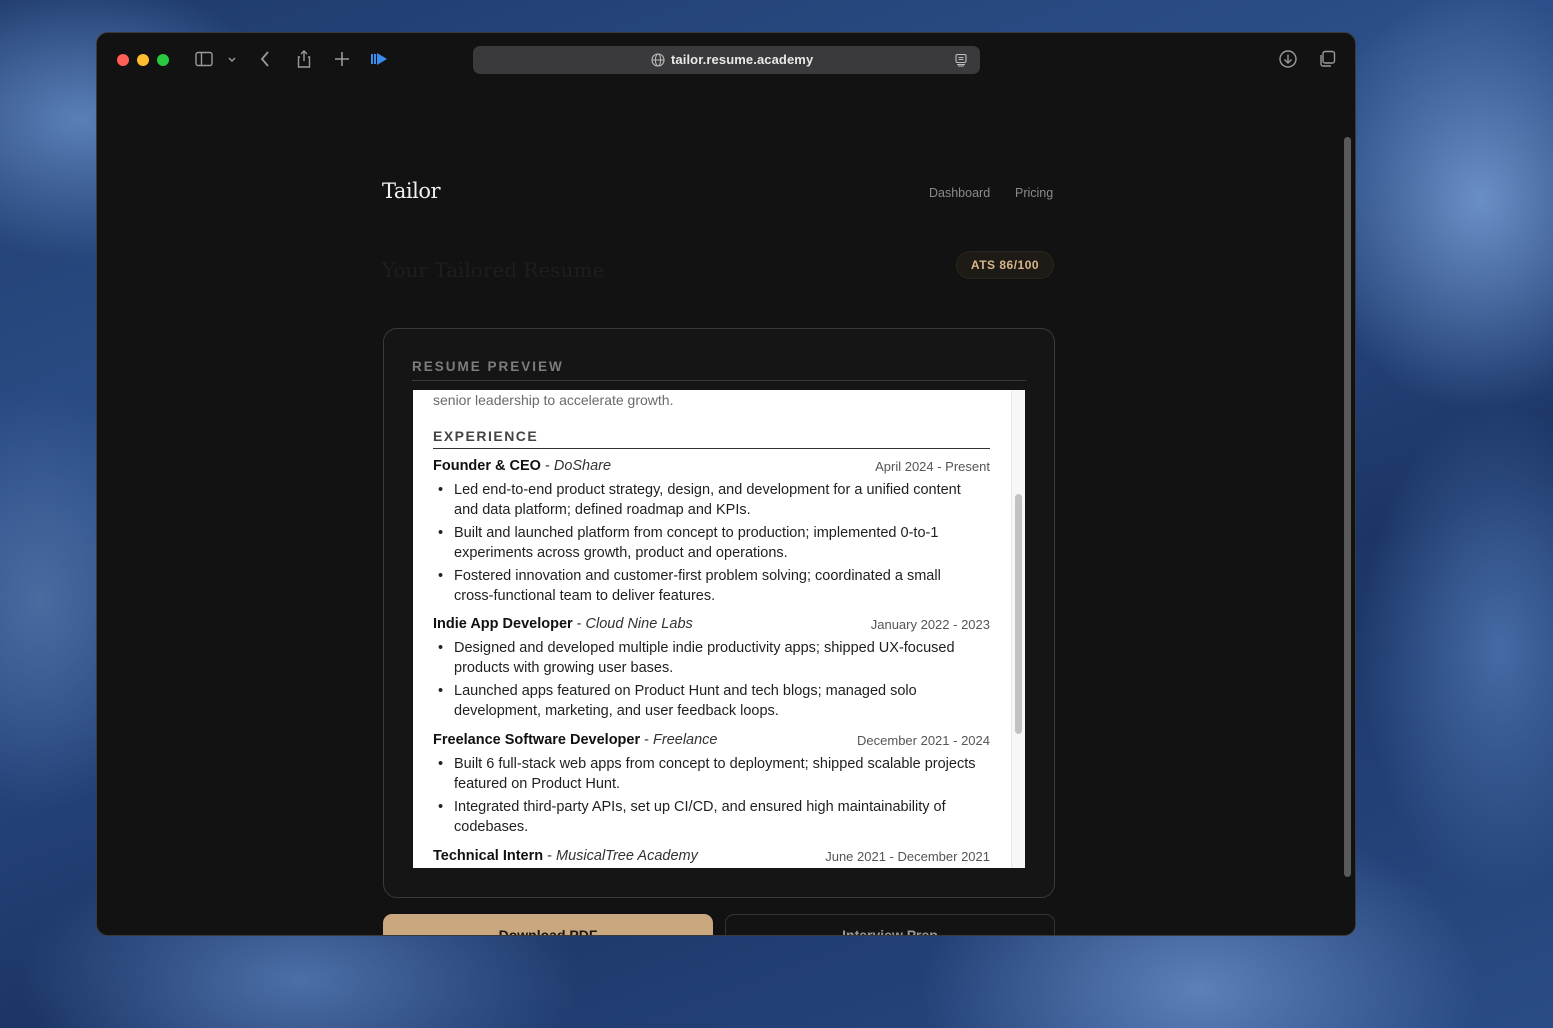 The height and width of the screenshot is (1028, 1553). Describe the element at coordinates (379, 59) in the screenshot. I see `extension-icon` at that location.